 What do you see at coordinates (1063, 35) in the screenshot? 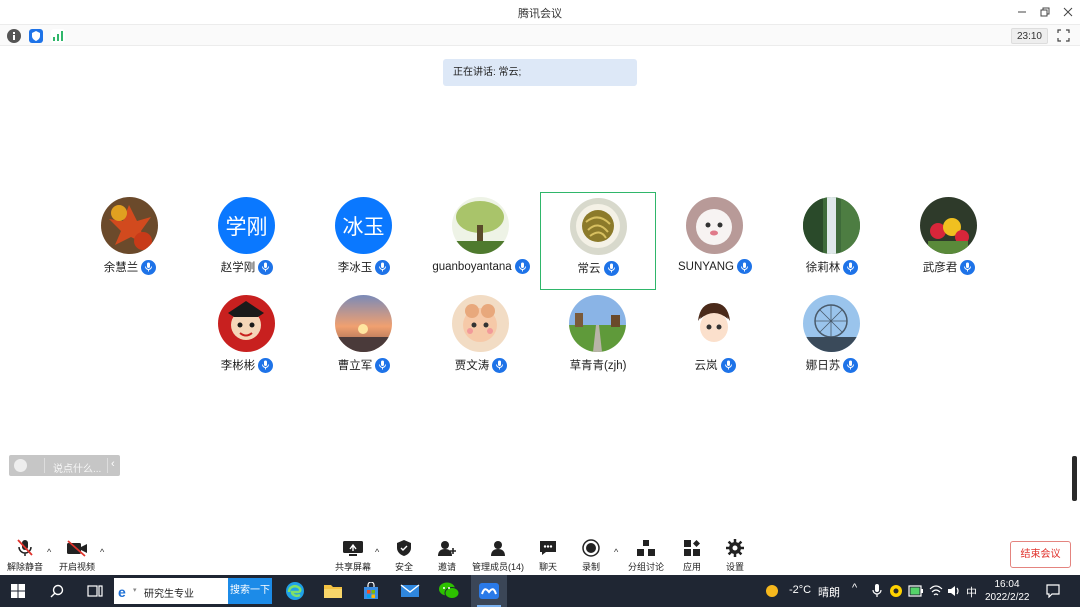
I see `fullscreen-icon` at bounding box center [1063, 35].